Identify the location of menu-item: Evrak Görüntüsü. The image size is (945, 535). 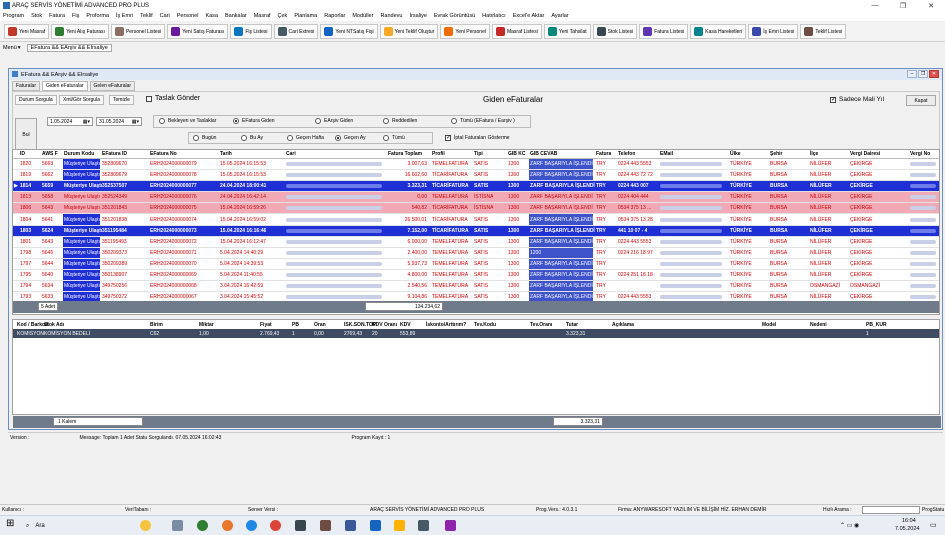
(454, 16).